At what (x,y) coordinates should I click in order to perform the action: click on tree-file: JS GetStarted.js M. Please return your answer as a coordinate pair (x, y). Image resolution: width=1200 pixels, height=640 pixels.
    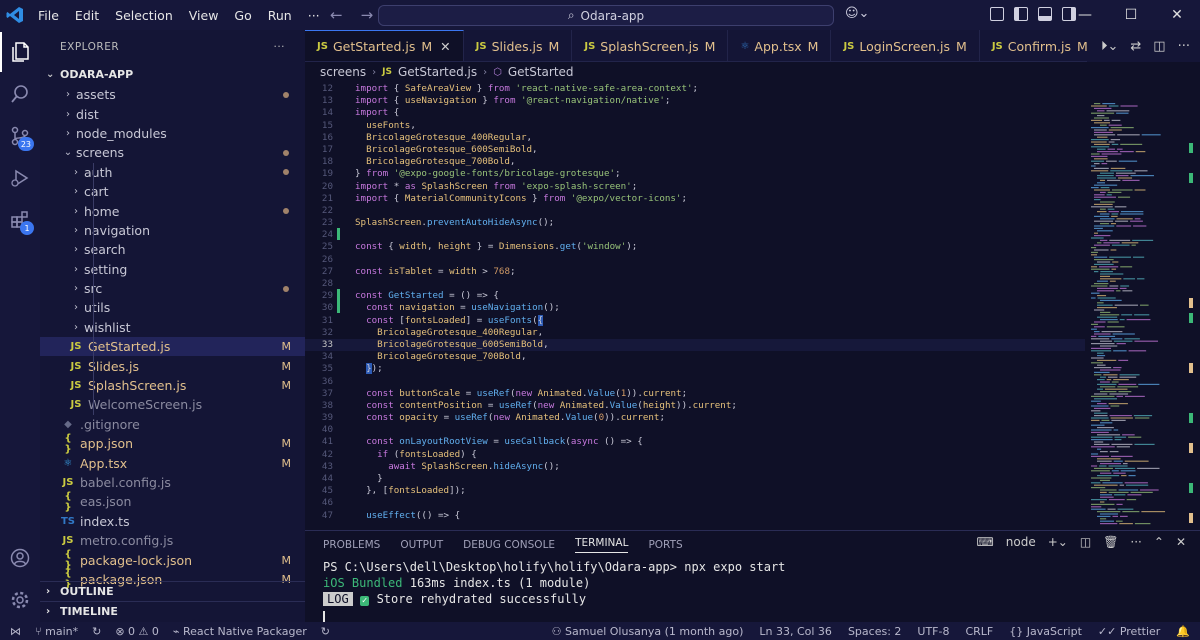
    Looking at the image, I should click on (172, 347).